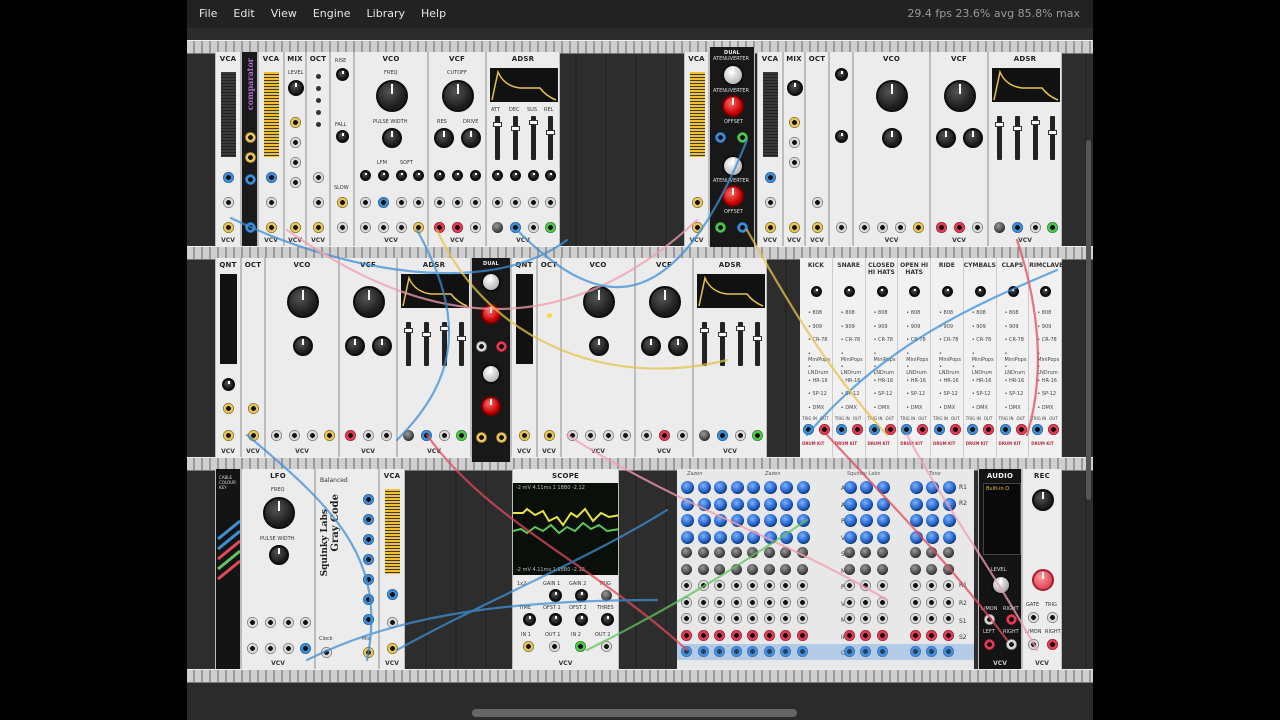  I want to click on drive-knob, so click(471, 138).